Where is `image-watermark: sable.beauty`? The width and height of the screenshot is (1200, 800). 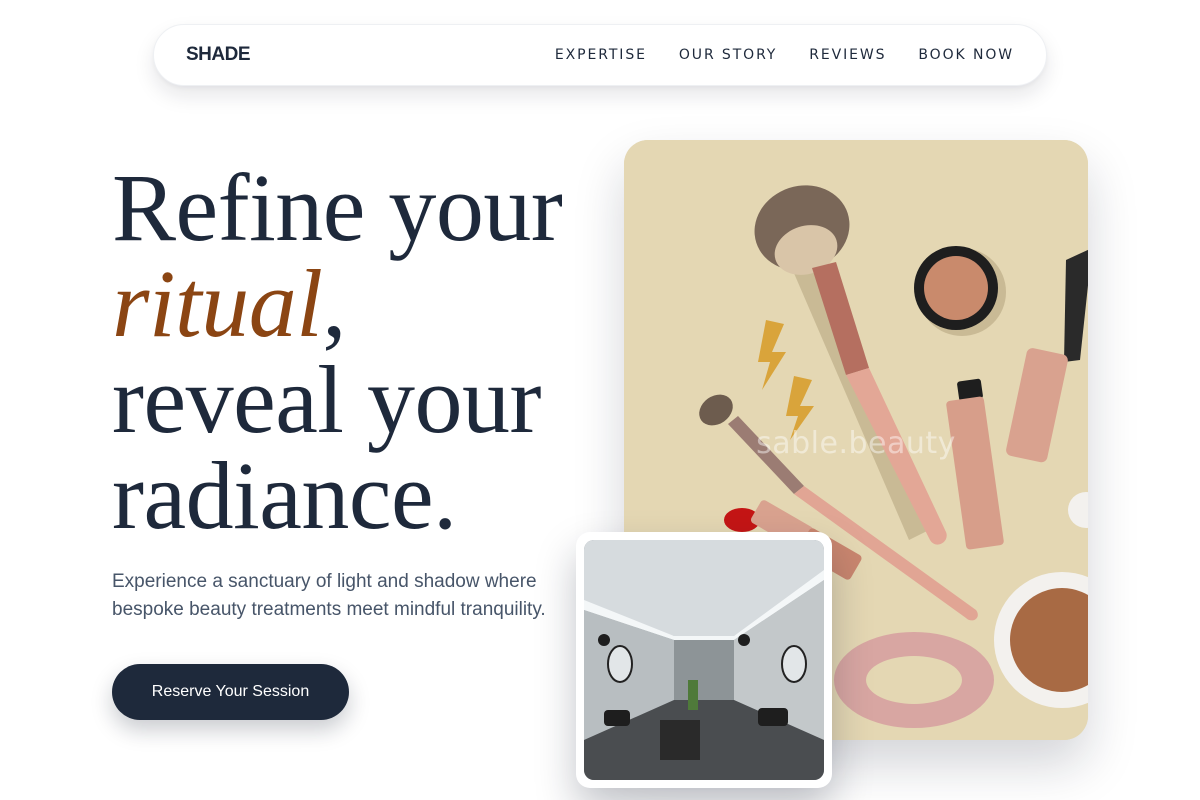
image-watermark: sable.beauty is located at coordinates (856, 443).